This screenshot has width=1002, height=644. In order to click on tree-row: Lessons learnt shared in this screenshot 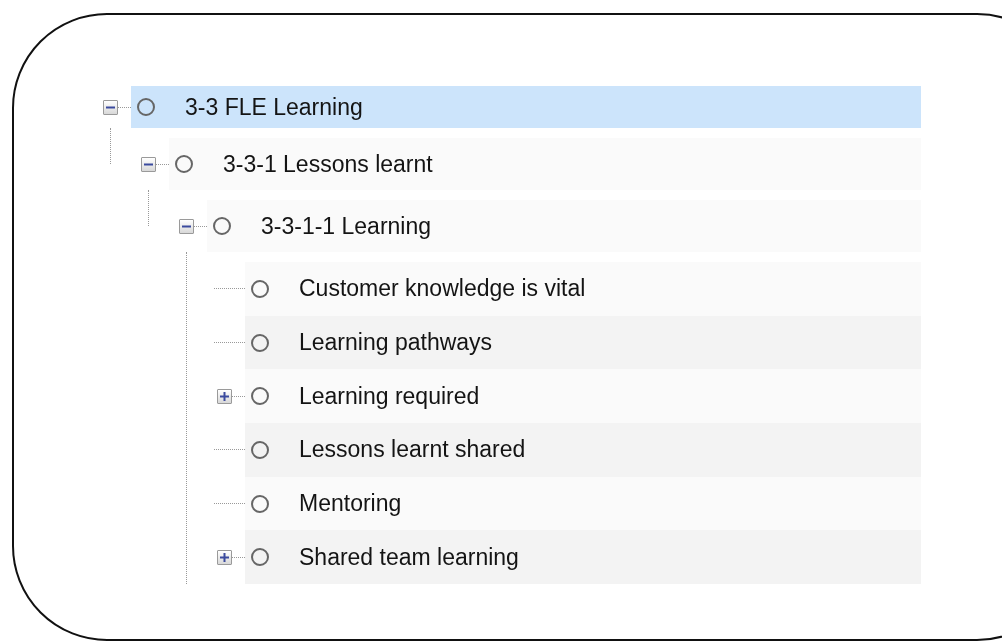, I will do `click(583, 450)`.